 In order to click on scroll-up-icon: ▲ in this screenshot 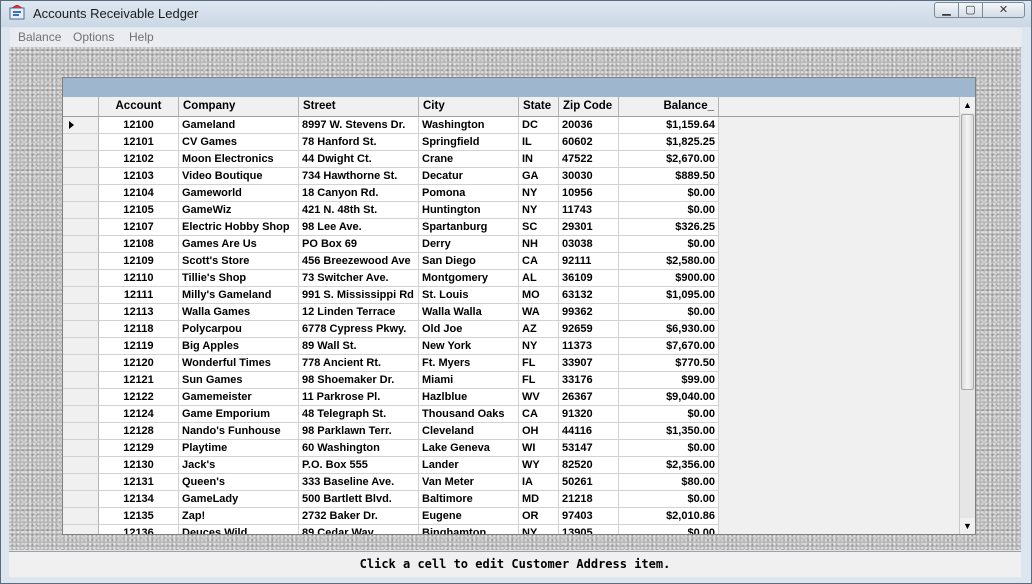, I will do `click(967, 105)`.